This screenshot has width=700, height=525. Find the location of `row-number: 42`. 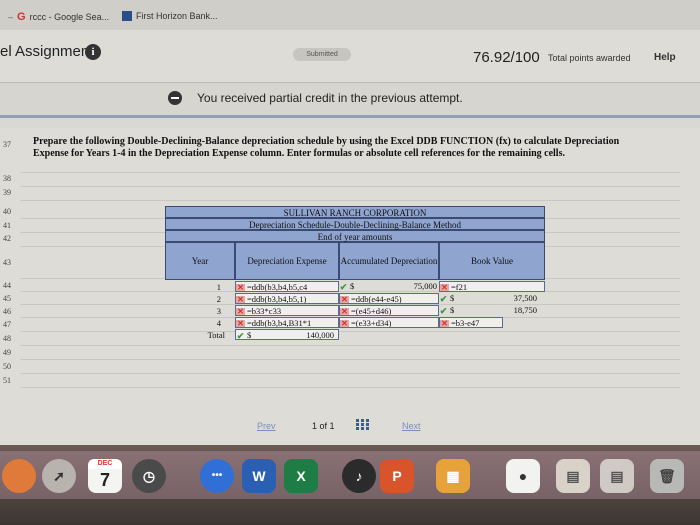

row-number: 42 is located at coordinates (7, 238).